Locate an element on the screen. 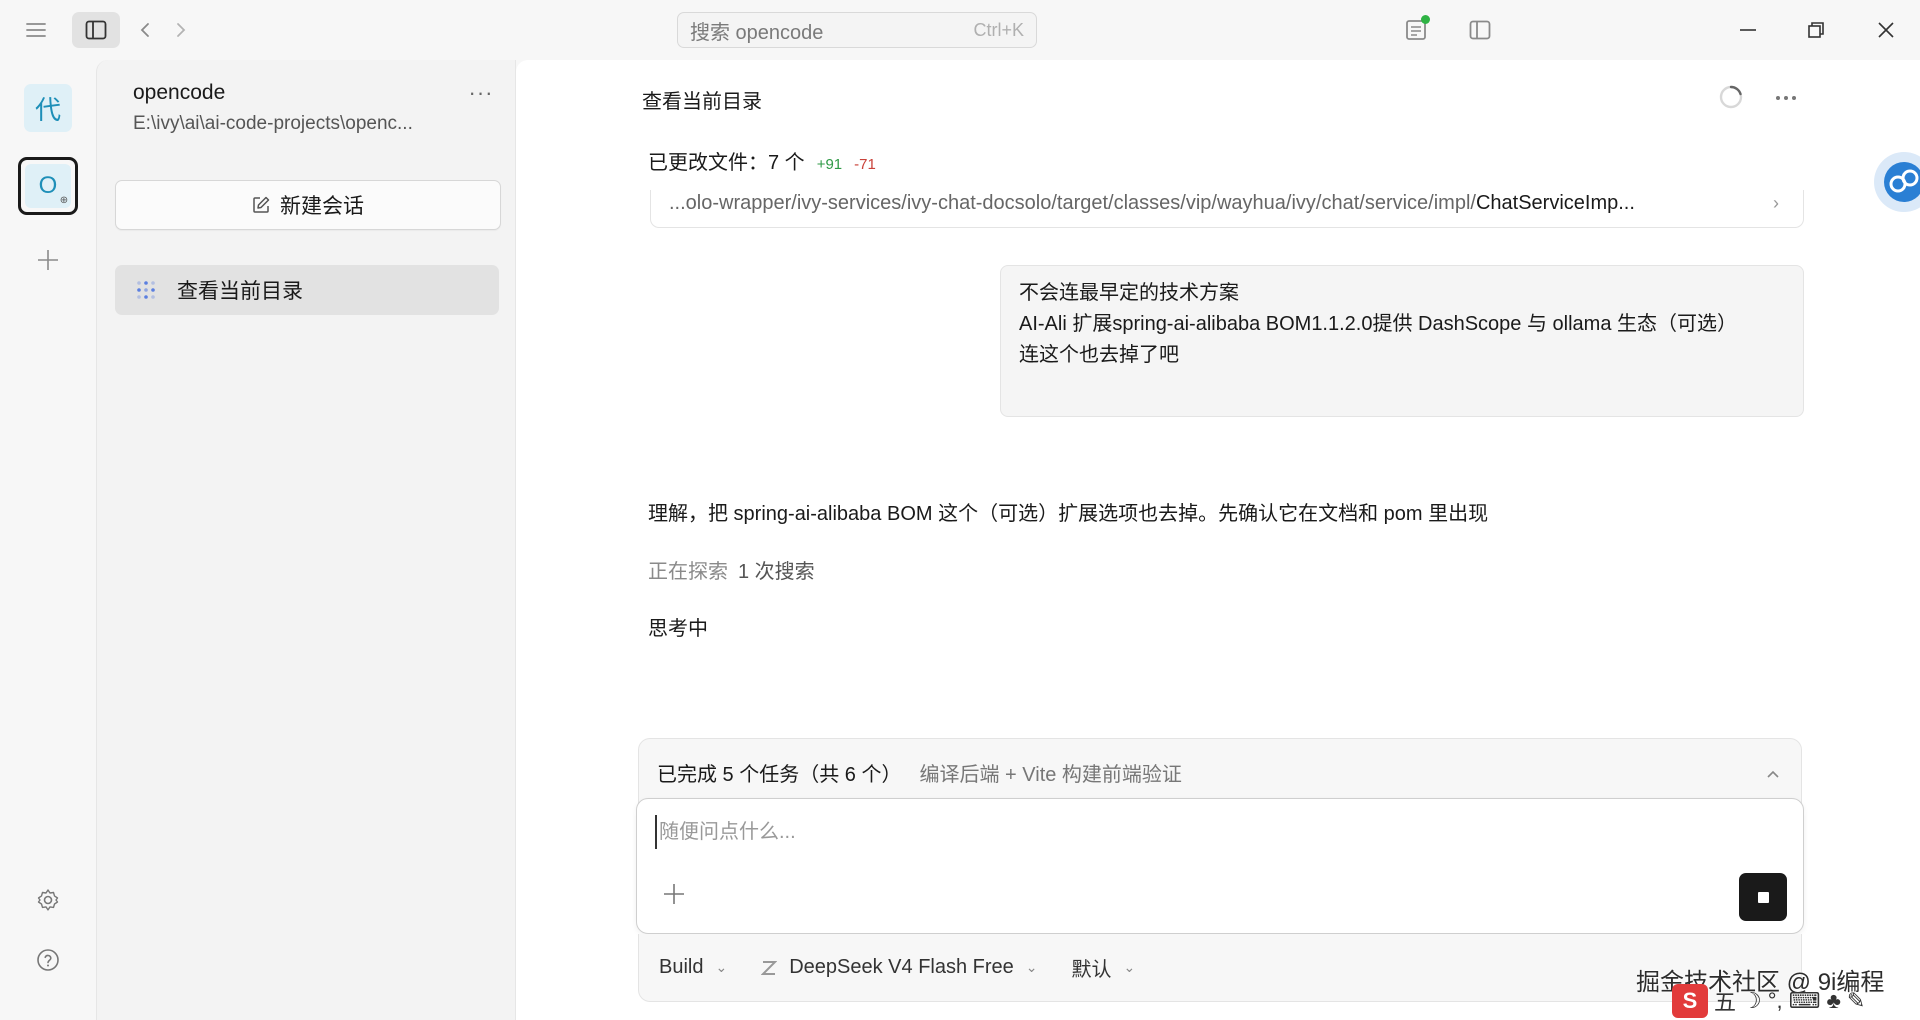 The height and width of the screenshot is (1020, 1920). message-composer is located at coordinates (1220, 866).